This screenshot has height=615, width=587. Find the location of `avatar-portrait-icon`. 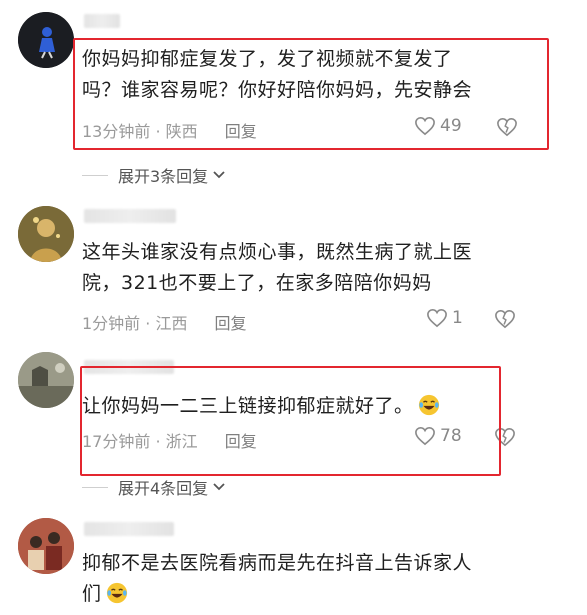

avatar-portrait-icon is located at coordinates (46, 234).